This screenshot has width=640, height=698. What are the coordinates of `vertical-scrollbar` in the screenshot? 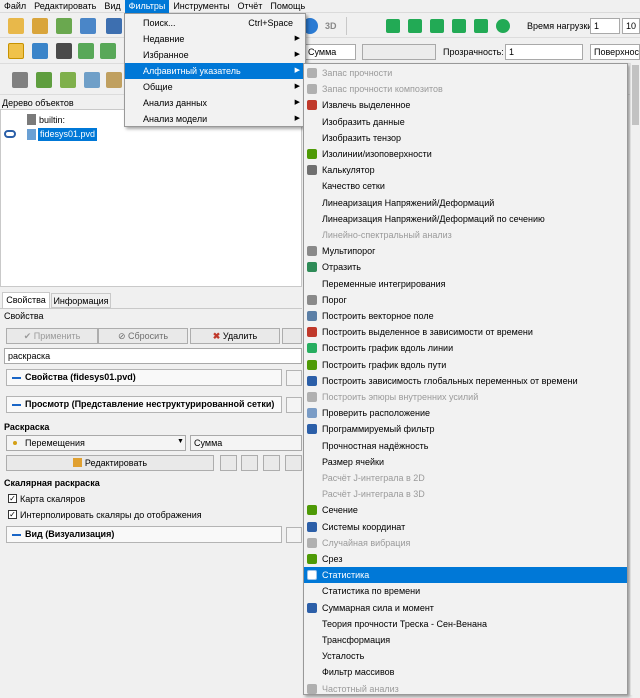 It's located at (635, 379).